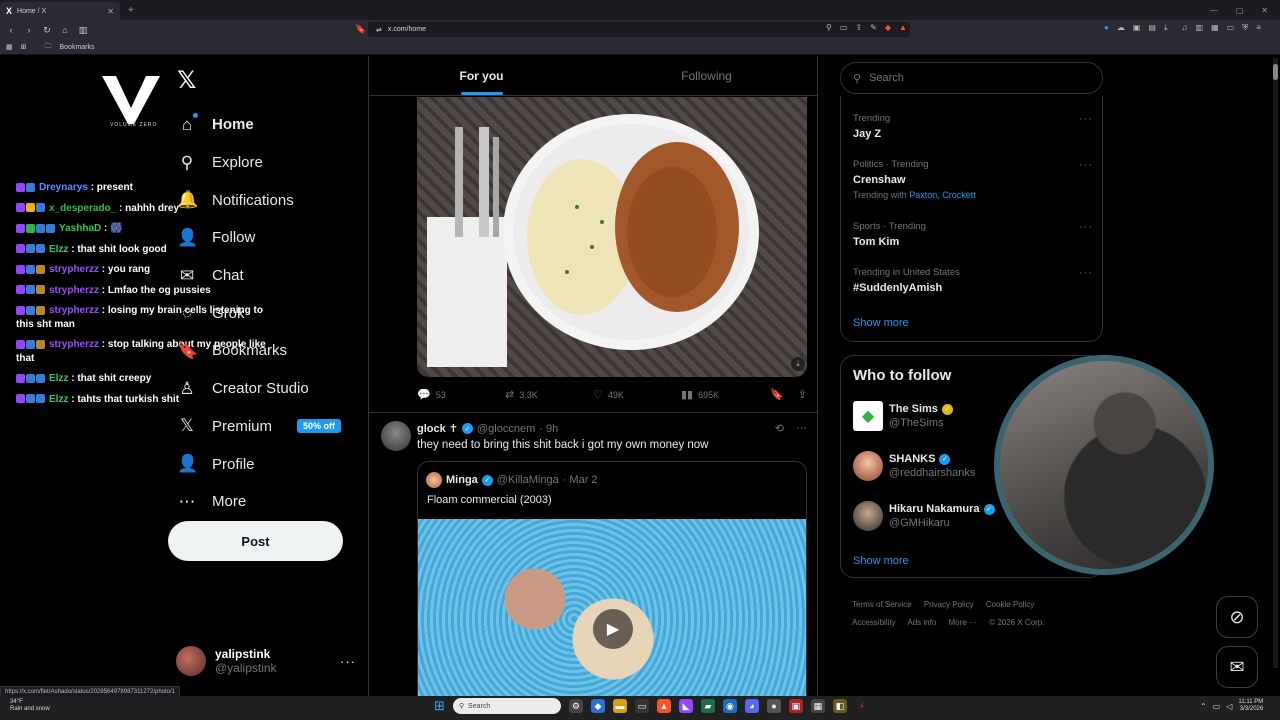 The height and width of the screenshot is (720, 1280). I want to click on taskbar-search: ⚲ Search, so click(506, 706).